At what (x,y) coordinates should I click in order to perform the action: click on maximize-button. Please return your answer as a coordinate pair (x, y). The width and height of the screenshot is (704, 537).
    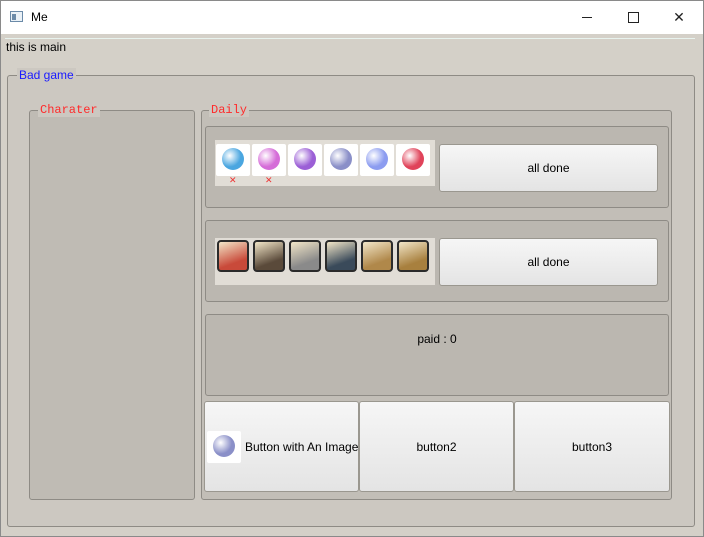
    Looking at the image, I should click on (633, 17).